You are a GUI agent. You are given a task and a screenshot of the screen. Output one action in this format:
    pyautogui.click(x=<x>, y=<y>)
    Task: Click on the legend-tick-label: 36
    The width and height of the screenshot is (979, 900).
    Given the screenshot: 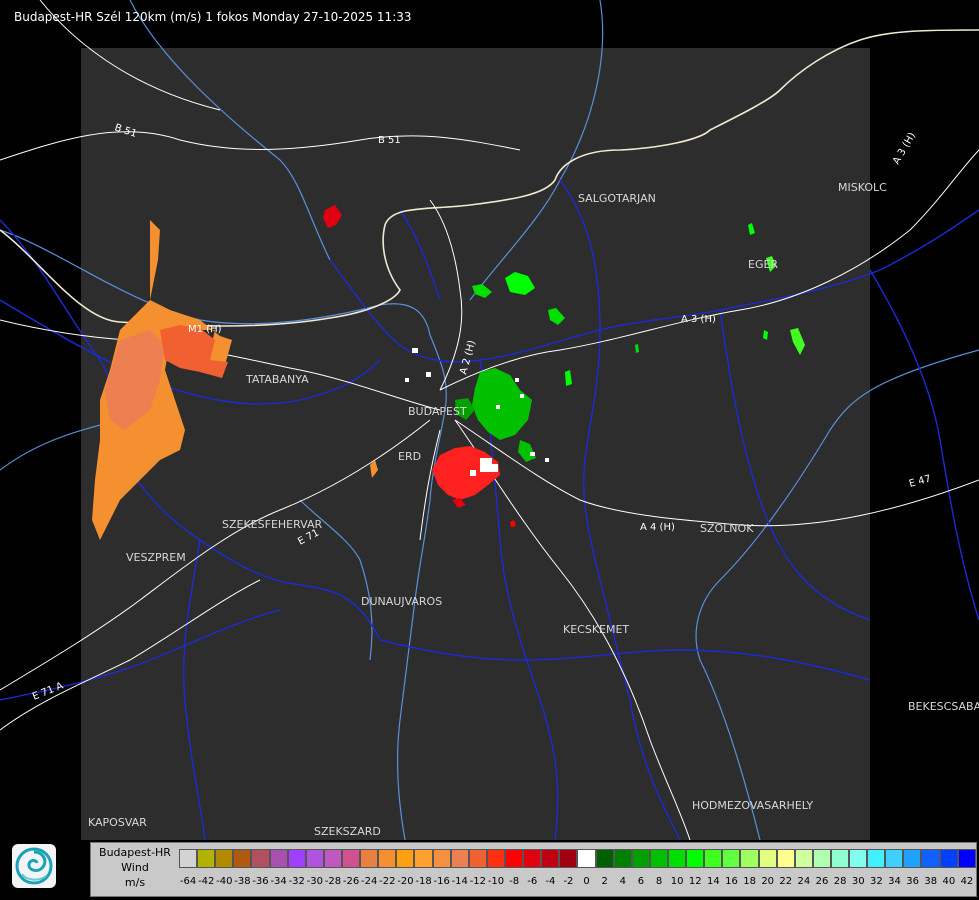 What is the action you would take?
    pyautogui.click(x=912, y=881)
    